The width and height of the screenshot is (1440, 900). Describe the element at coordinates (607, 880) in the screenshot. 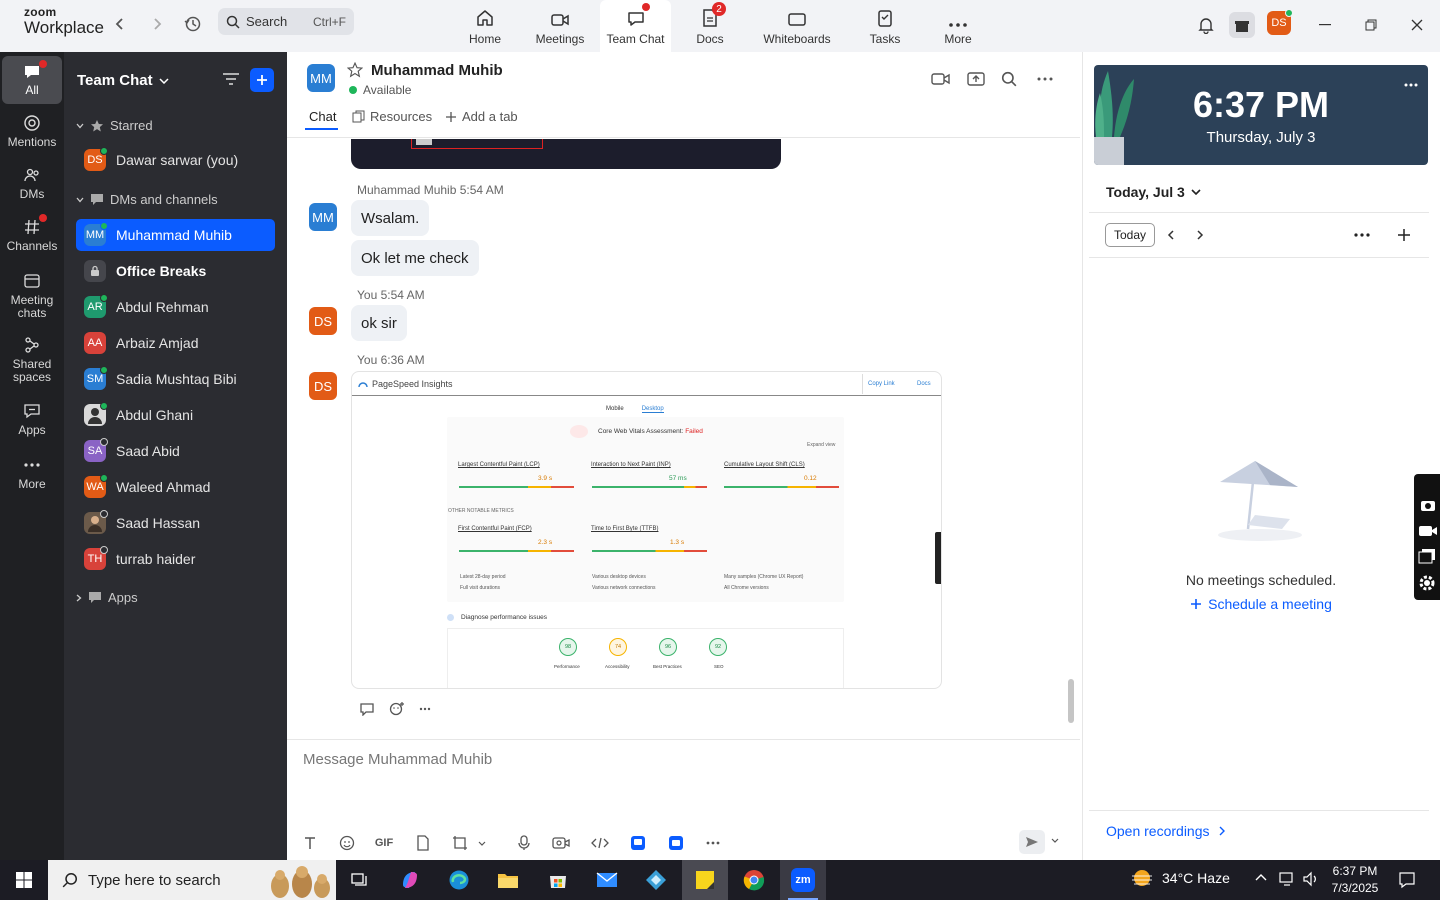

I see `mail-icon` at that location.